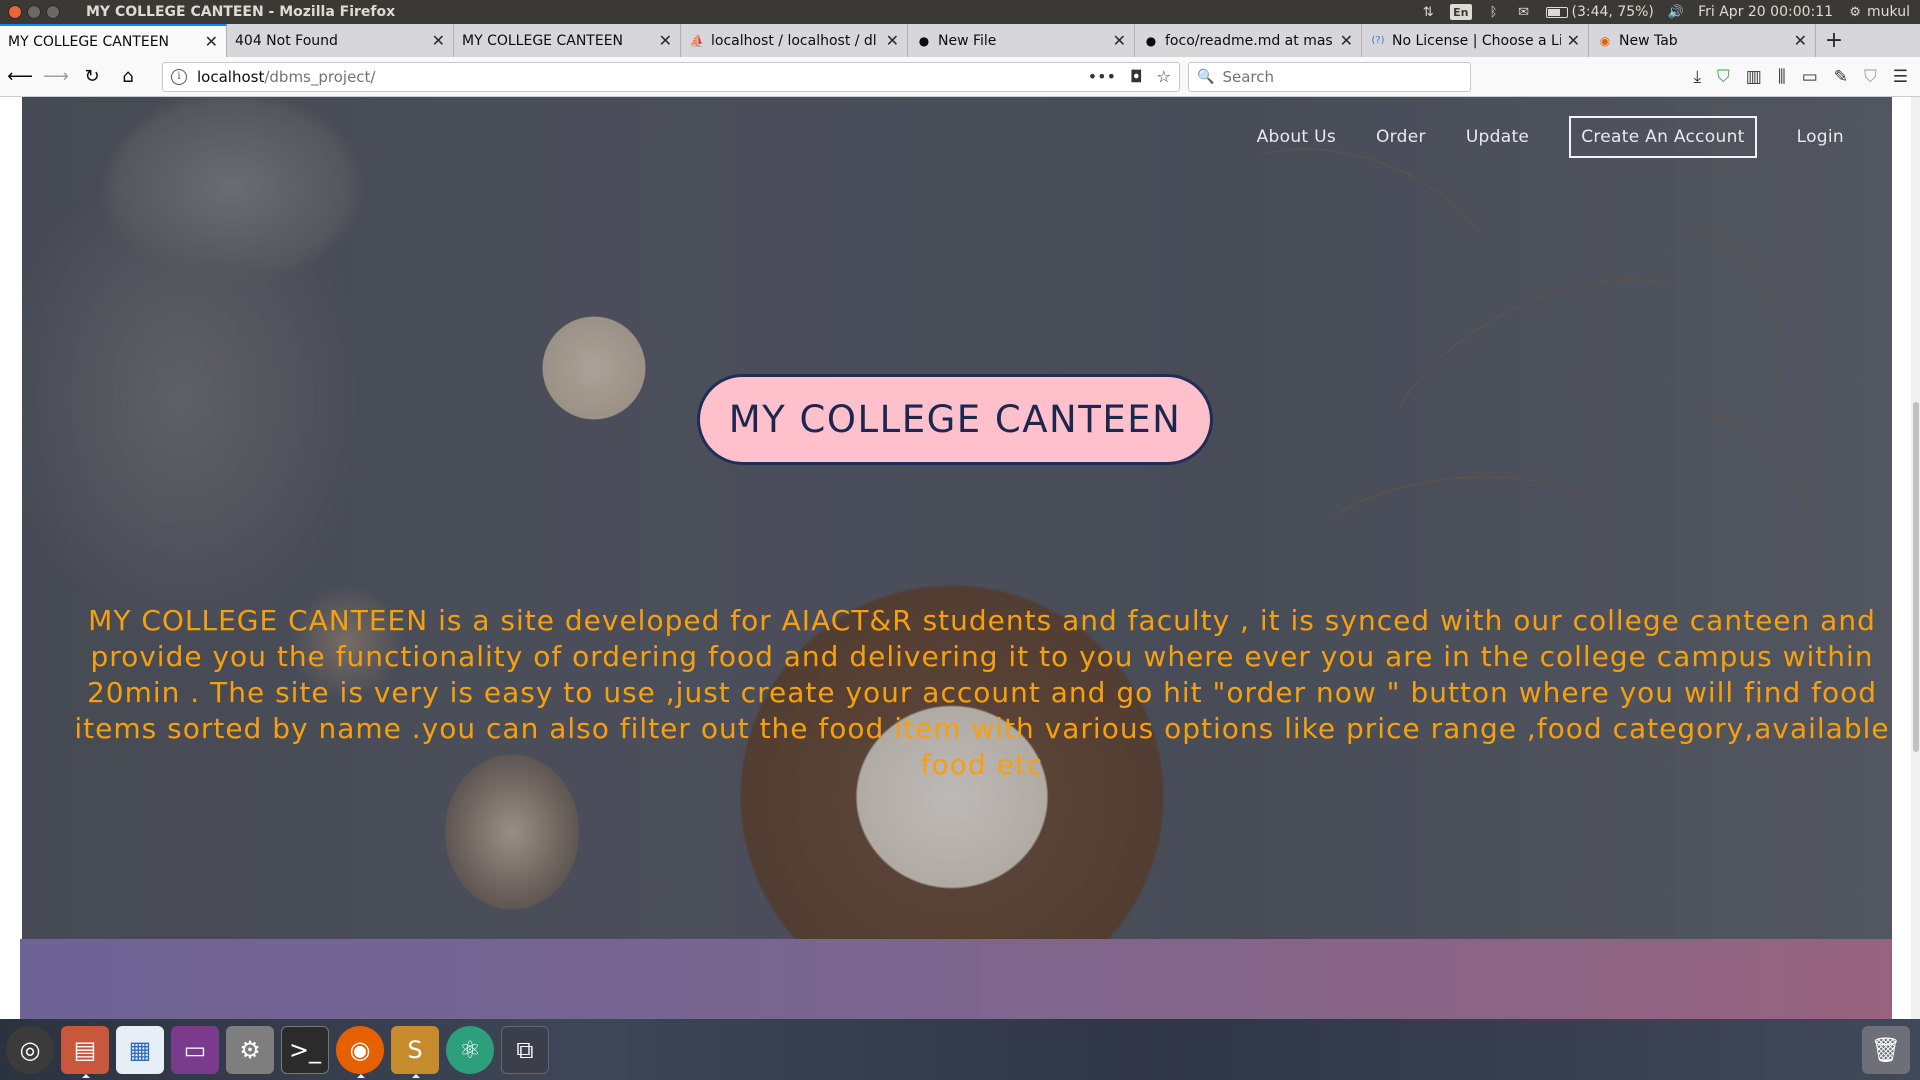 This screenshot has width=1920, height=1080. Describe the element at coordinates (1494, 12) in the screenshot. I see `bluetooth-icon: ᛒ` at that location.